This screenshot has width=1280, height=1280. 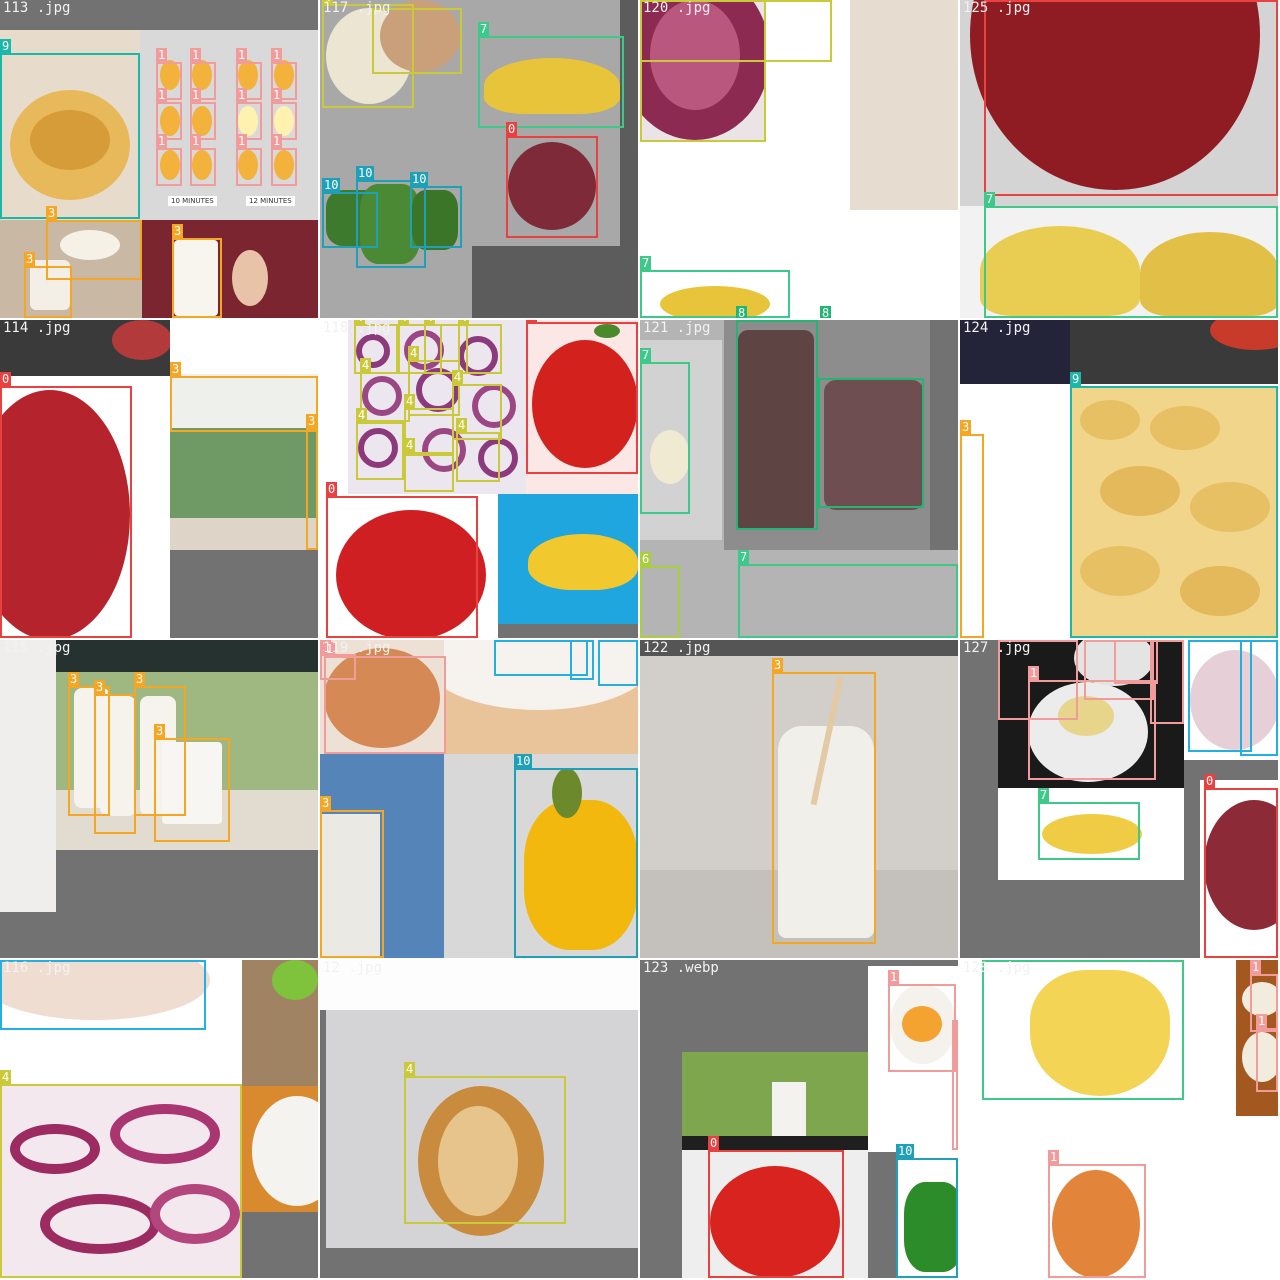 I want to click on mosaic-tile-123: 1 0 10 123 .webp, so click(x=799, y=1119).